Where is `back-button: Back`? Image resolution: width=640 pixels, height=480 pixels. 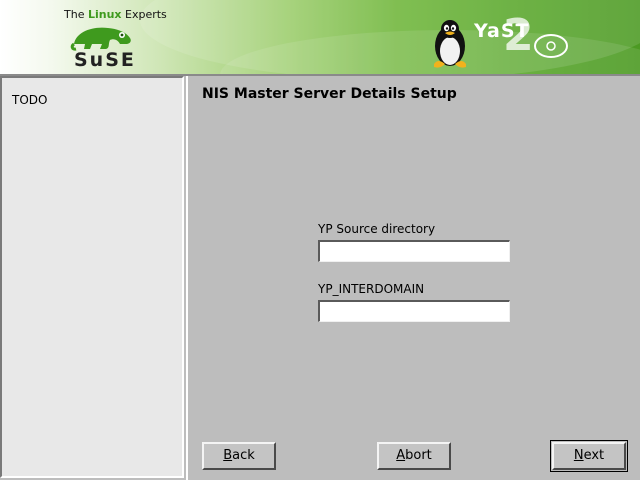
back-button: Back is located at coordinates (239, 456).